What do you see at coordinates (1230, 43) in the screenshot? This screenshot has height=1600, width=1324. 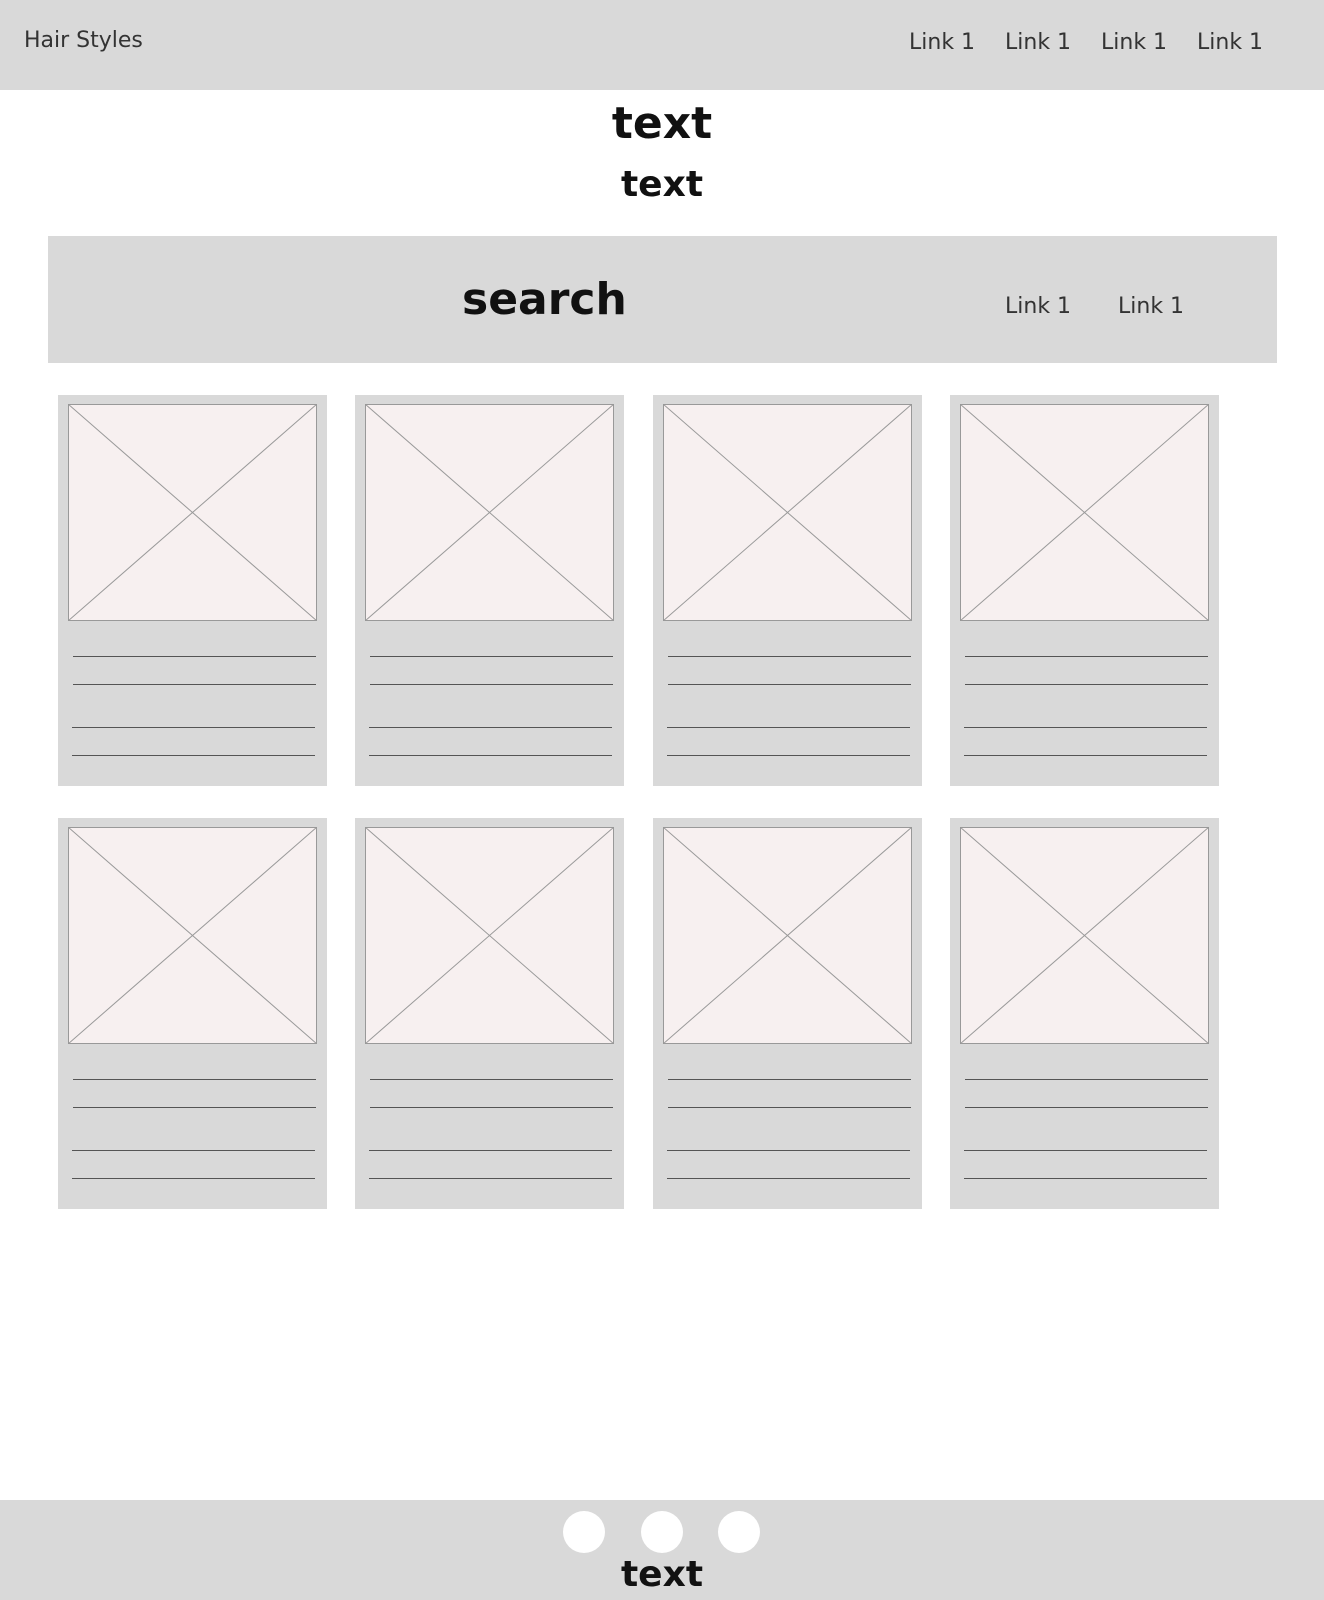 I see `nav-link-4: Link 1` at bounding box center [1230, 43].